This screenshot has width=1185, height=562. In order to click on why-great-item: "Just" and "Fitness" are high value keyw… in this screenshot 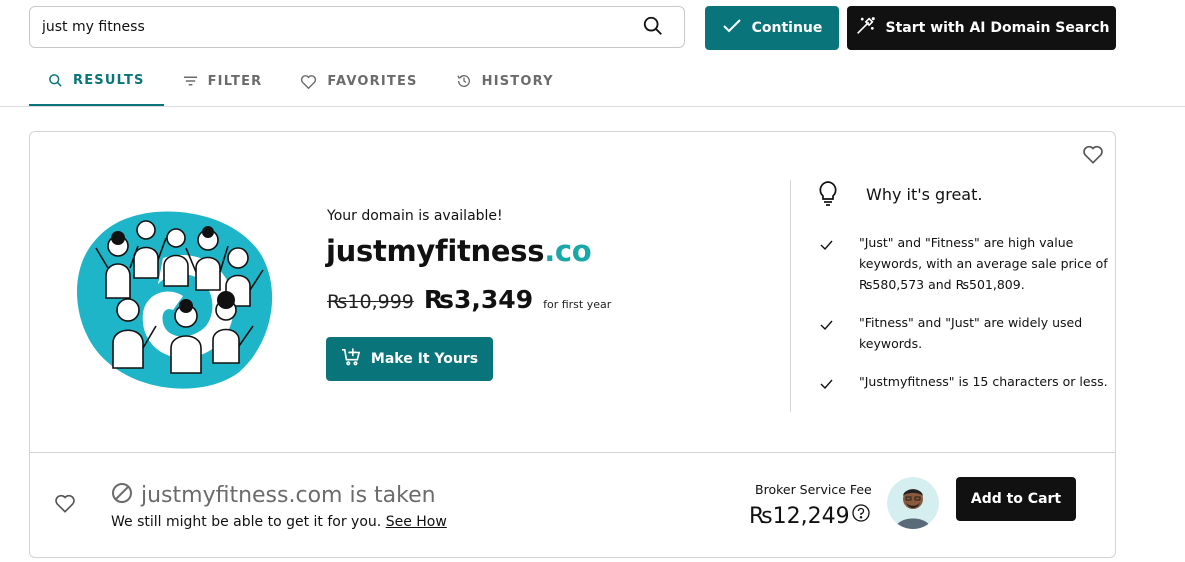, I will do `click(966, 263)`.